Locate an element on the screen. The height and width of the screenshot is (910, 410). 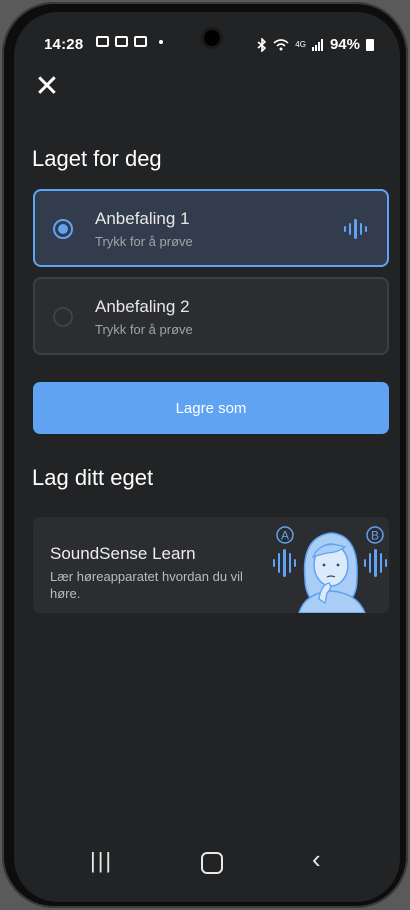
system-navigation-bar: ||| ‹ is located at coordinates (207, 865).